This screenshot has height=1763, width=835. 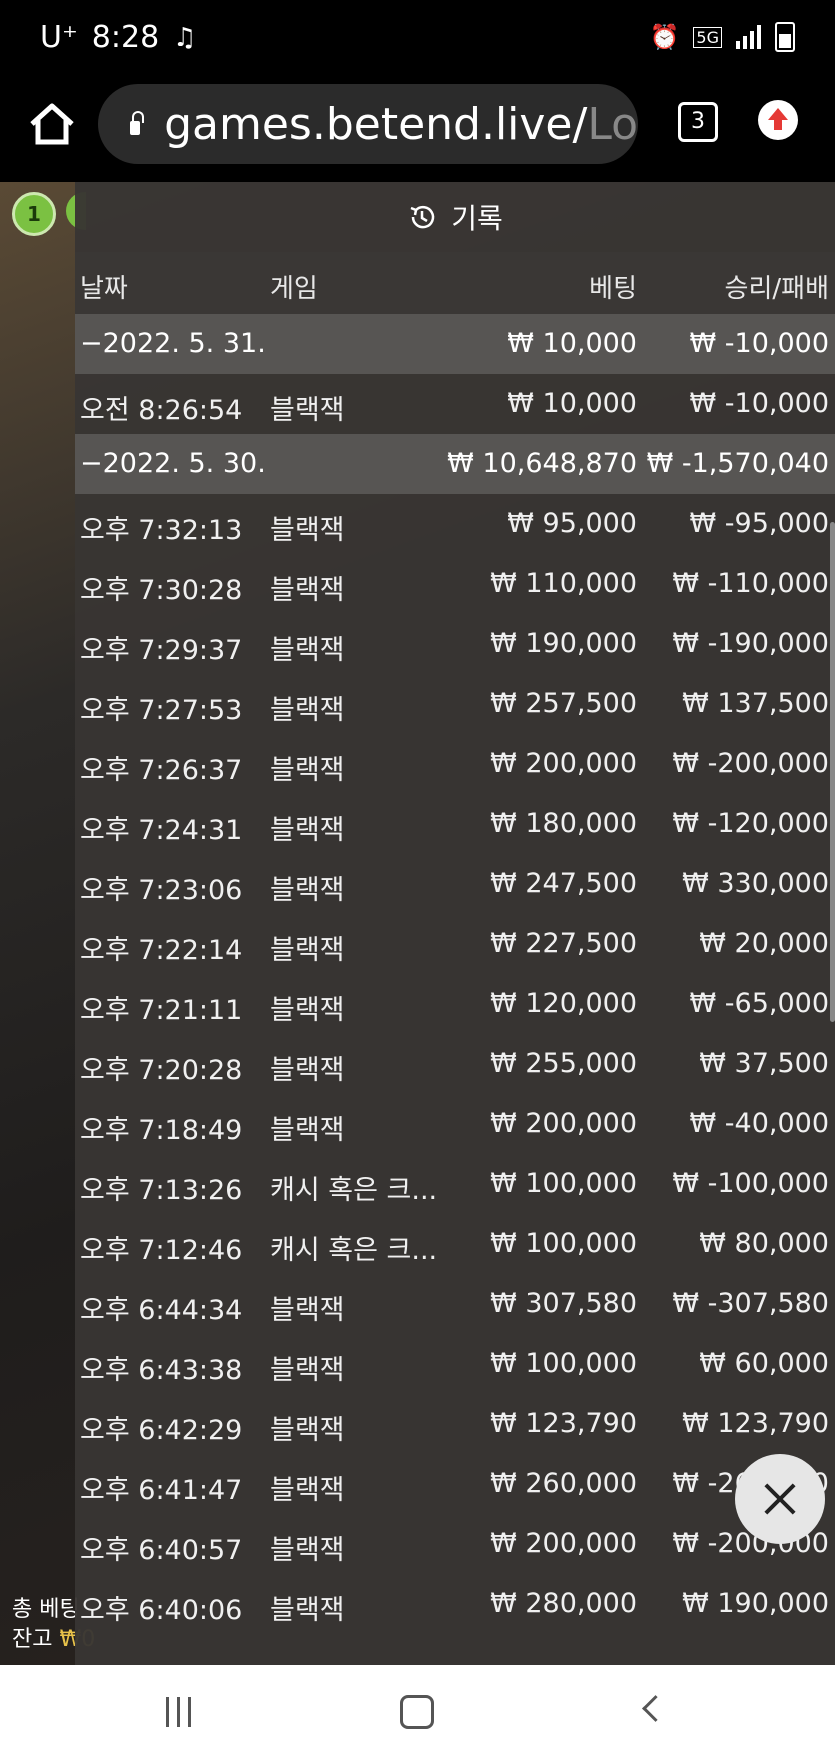 What do you see at coordinates (832, 772) in the screenshot?
I see `scrollbar` at bounding box center [832, 772].